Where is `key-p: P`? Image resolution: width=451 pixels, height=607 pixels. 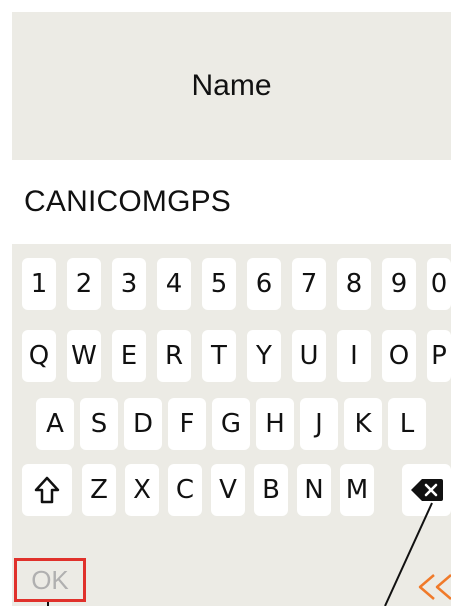
key-p: P is located at coordinates (439, 356).